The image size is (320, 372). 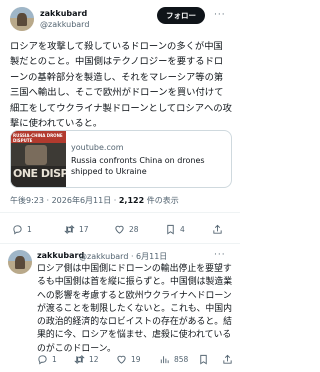 I want to click on like-count: 28, so click(x=134, y=229).